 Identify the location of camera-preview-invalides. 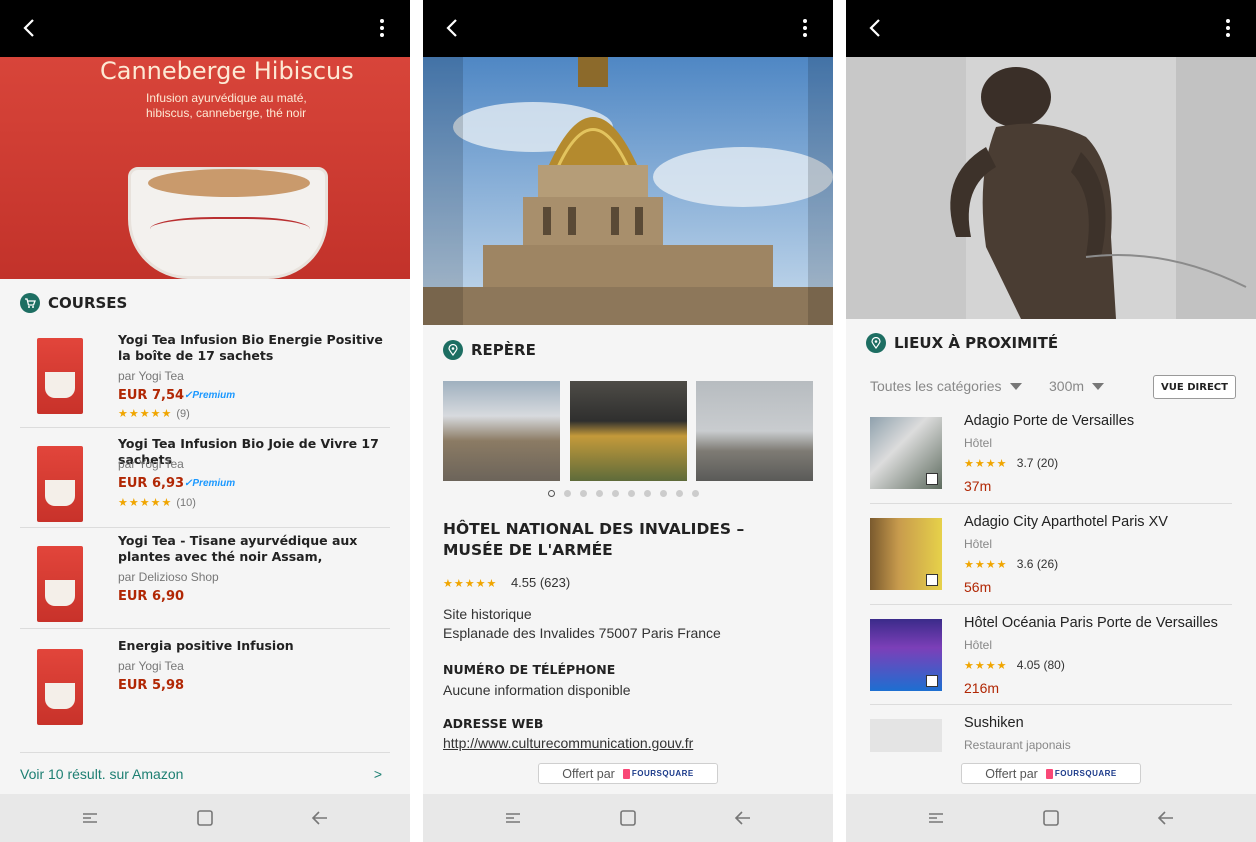
(628, 191).